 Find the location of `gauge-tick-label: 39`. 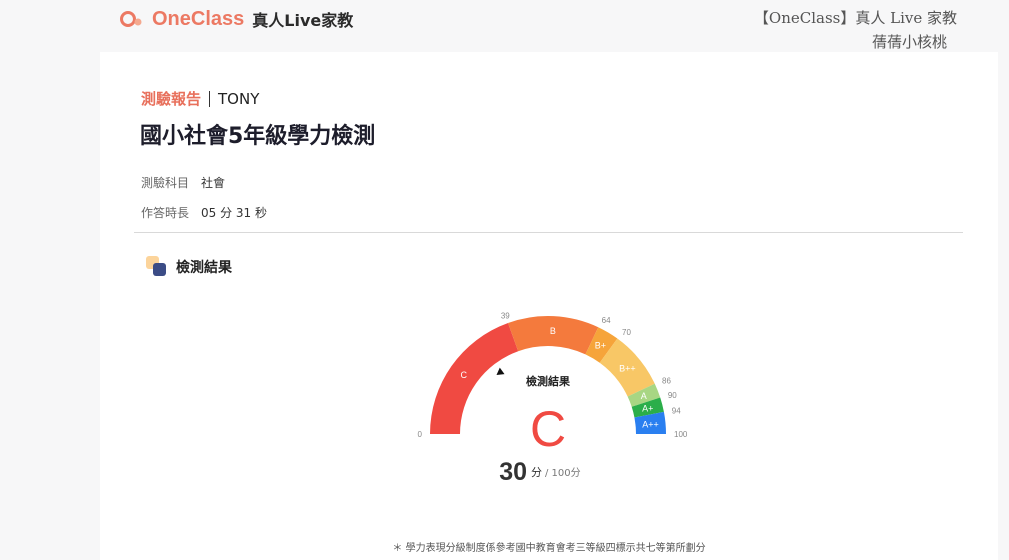

gauge-tick-label: 39 is located at coordinates (505, 315).